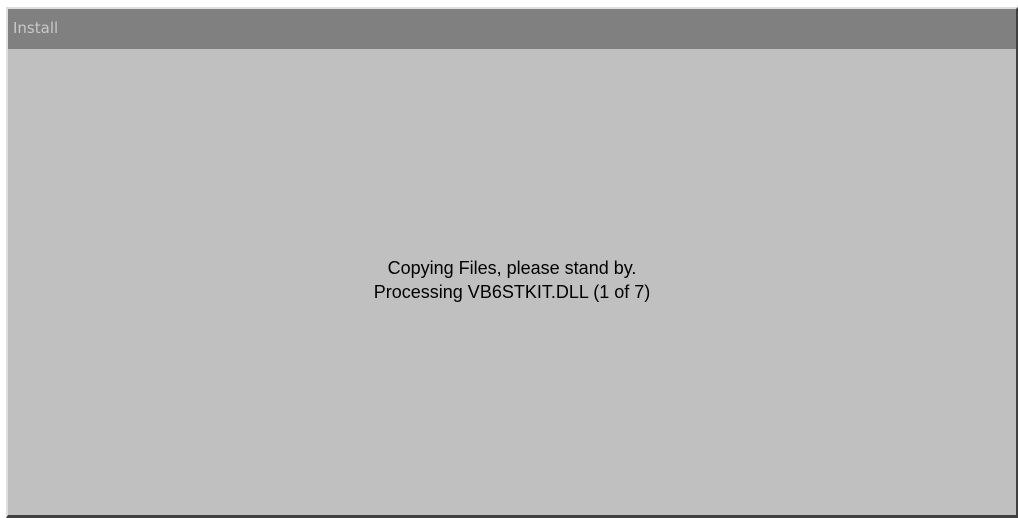 This screenshot has height=518, width=1018. What do you see at coordinates (36, 28) in the screenshot?
I see `window-title: Install` at bounding box center [36, 28].